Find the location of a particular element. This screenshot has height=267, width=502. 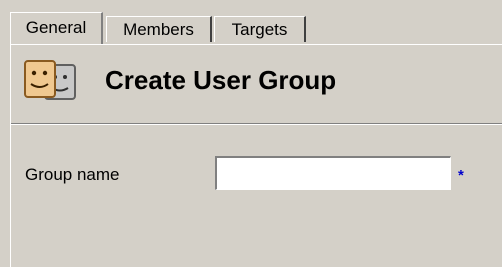

header-divider is located at coordinates (256, 124).